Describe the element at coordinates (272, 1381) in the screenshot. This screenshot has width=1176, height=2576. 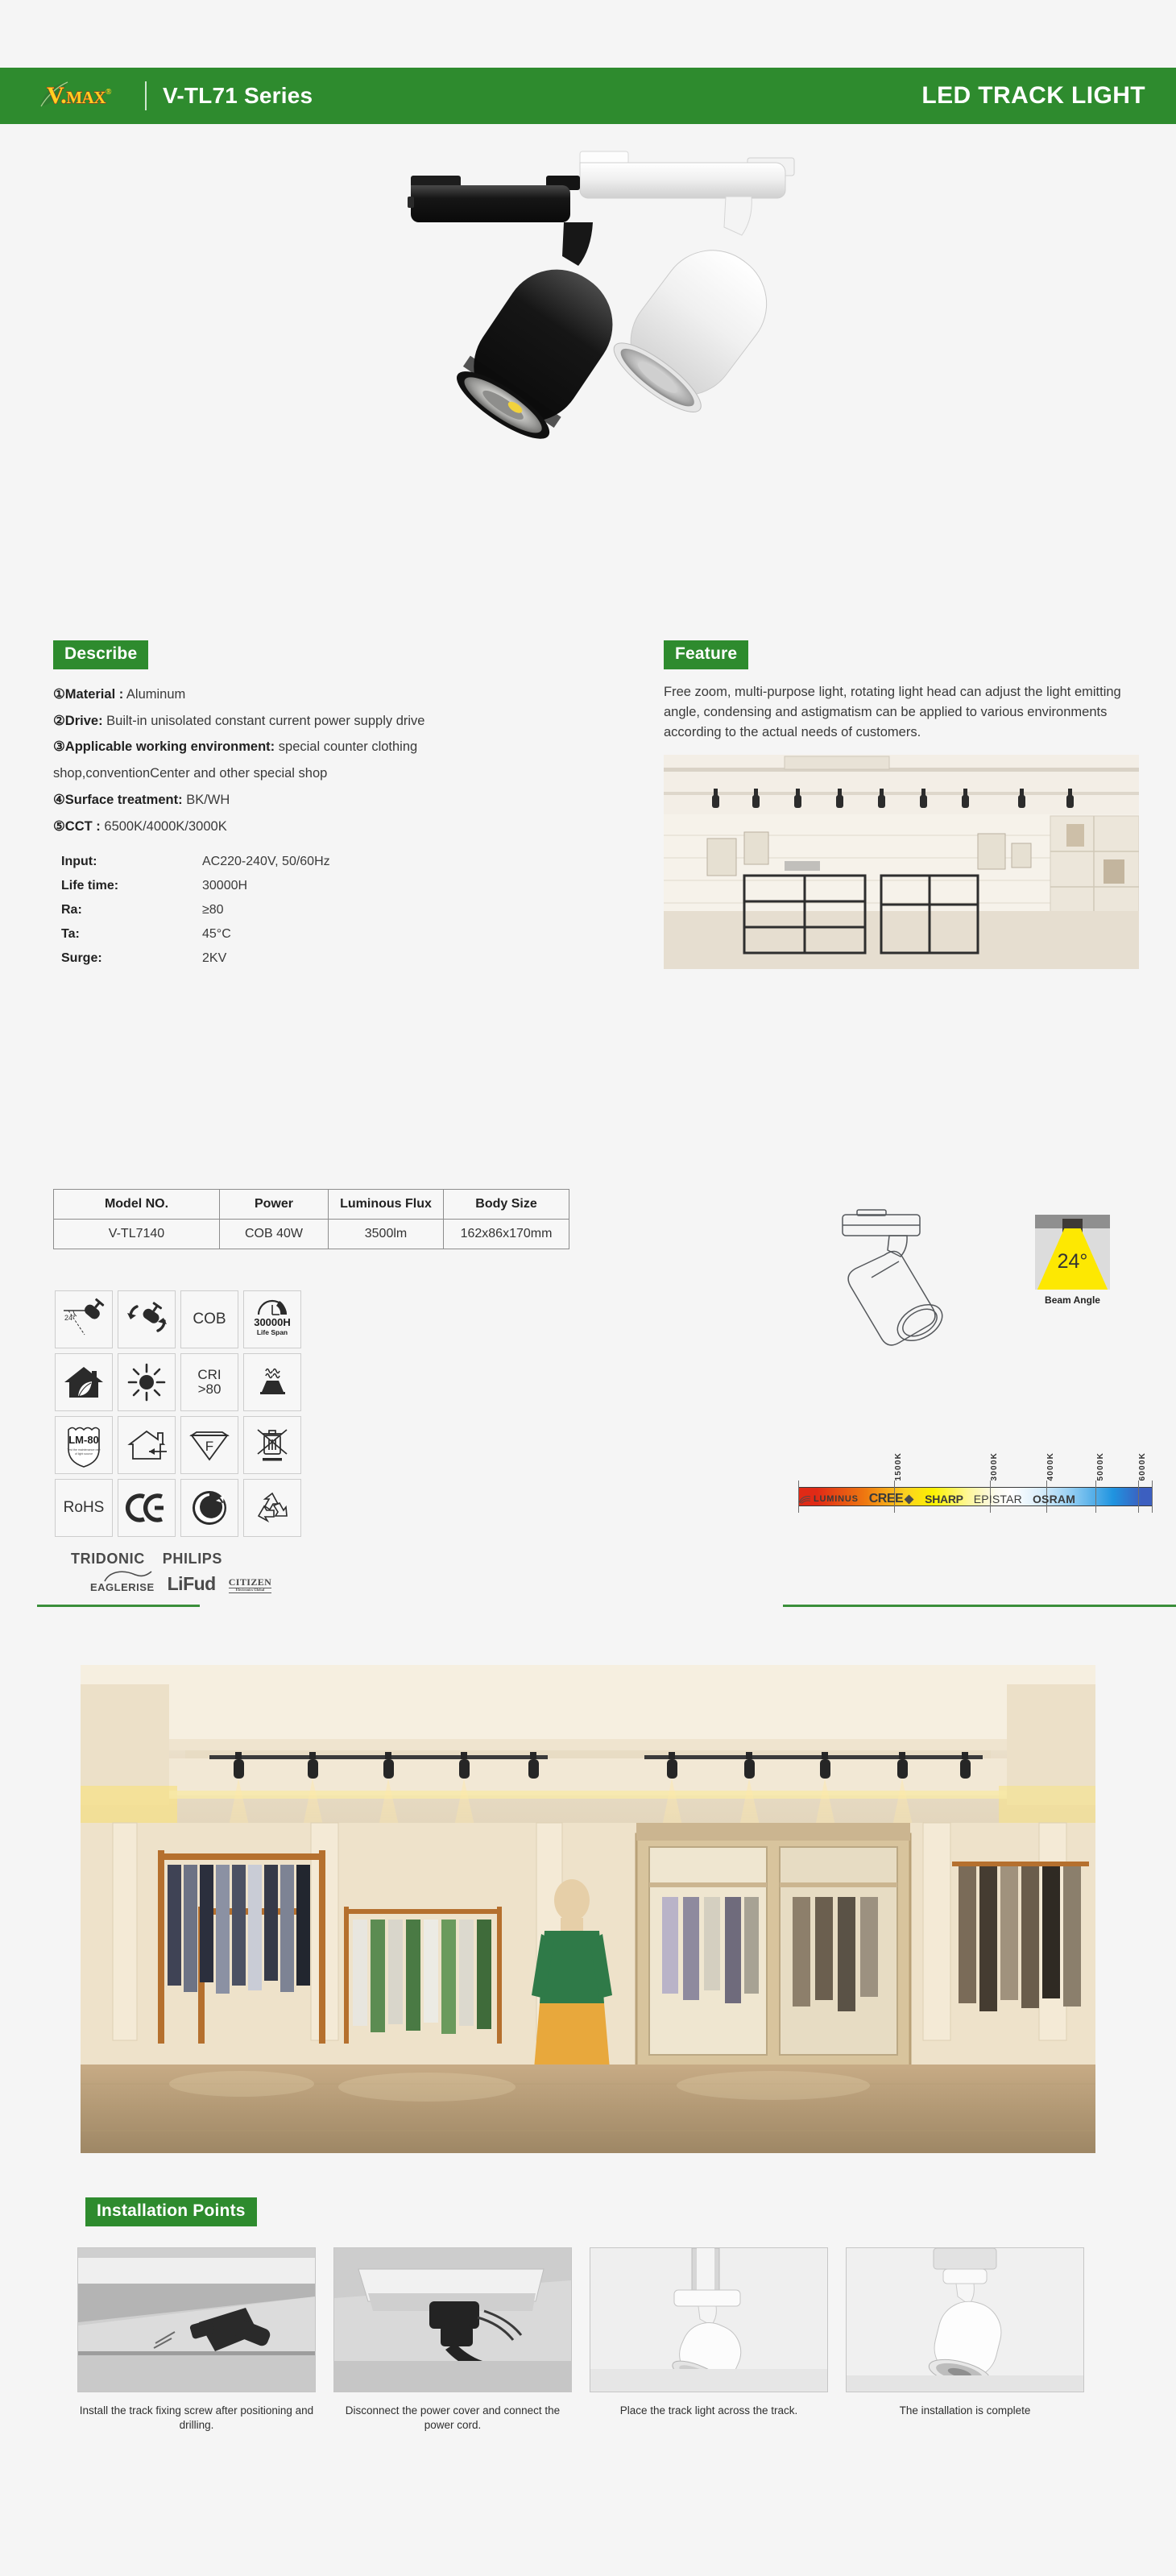
I see `heatsink-glyph` at that location.